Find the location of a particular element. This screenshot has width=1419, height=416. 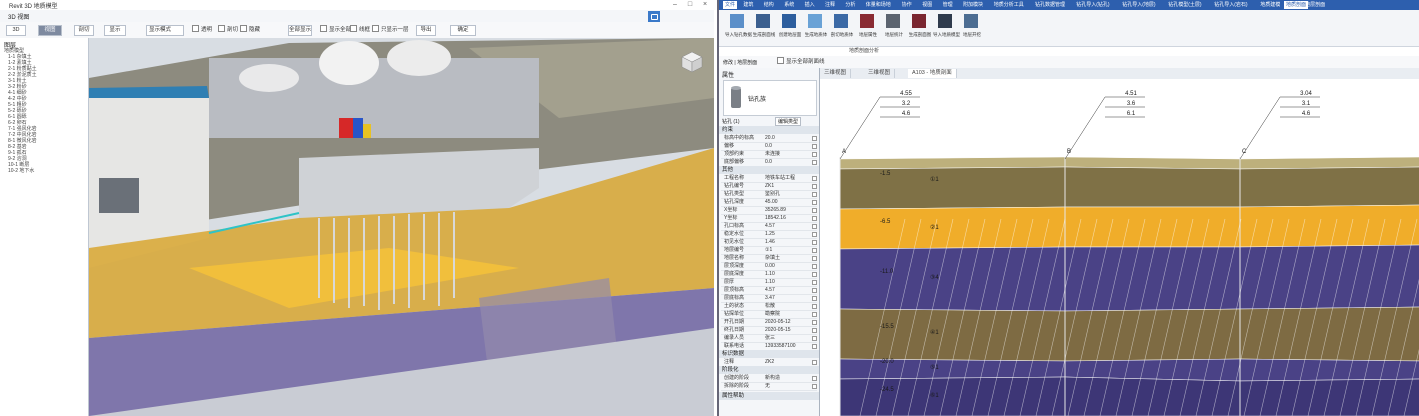

ribbon-button: 创建地层面 is located at coordinates (790, 27).